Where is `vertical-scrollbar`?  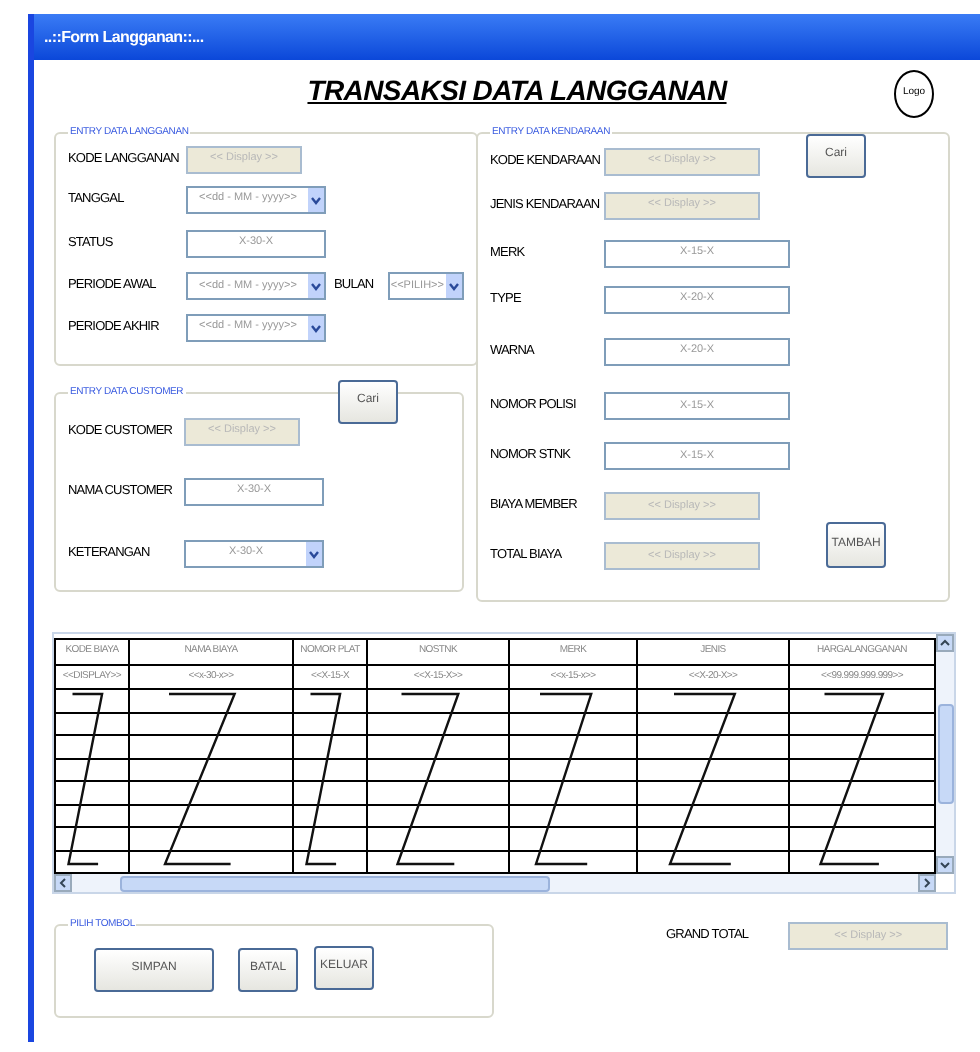
vertical-scrollbar is located at coordinates (945, 754).